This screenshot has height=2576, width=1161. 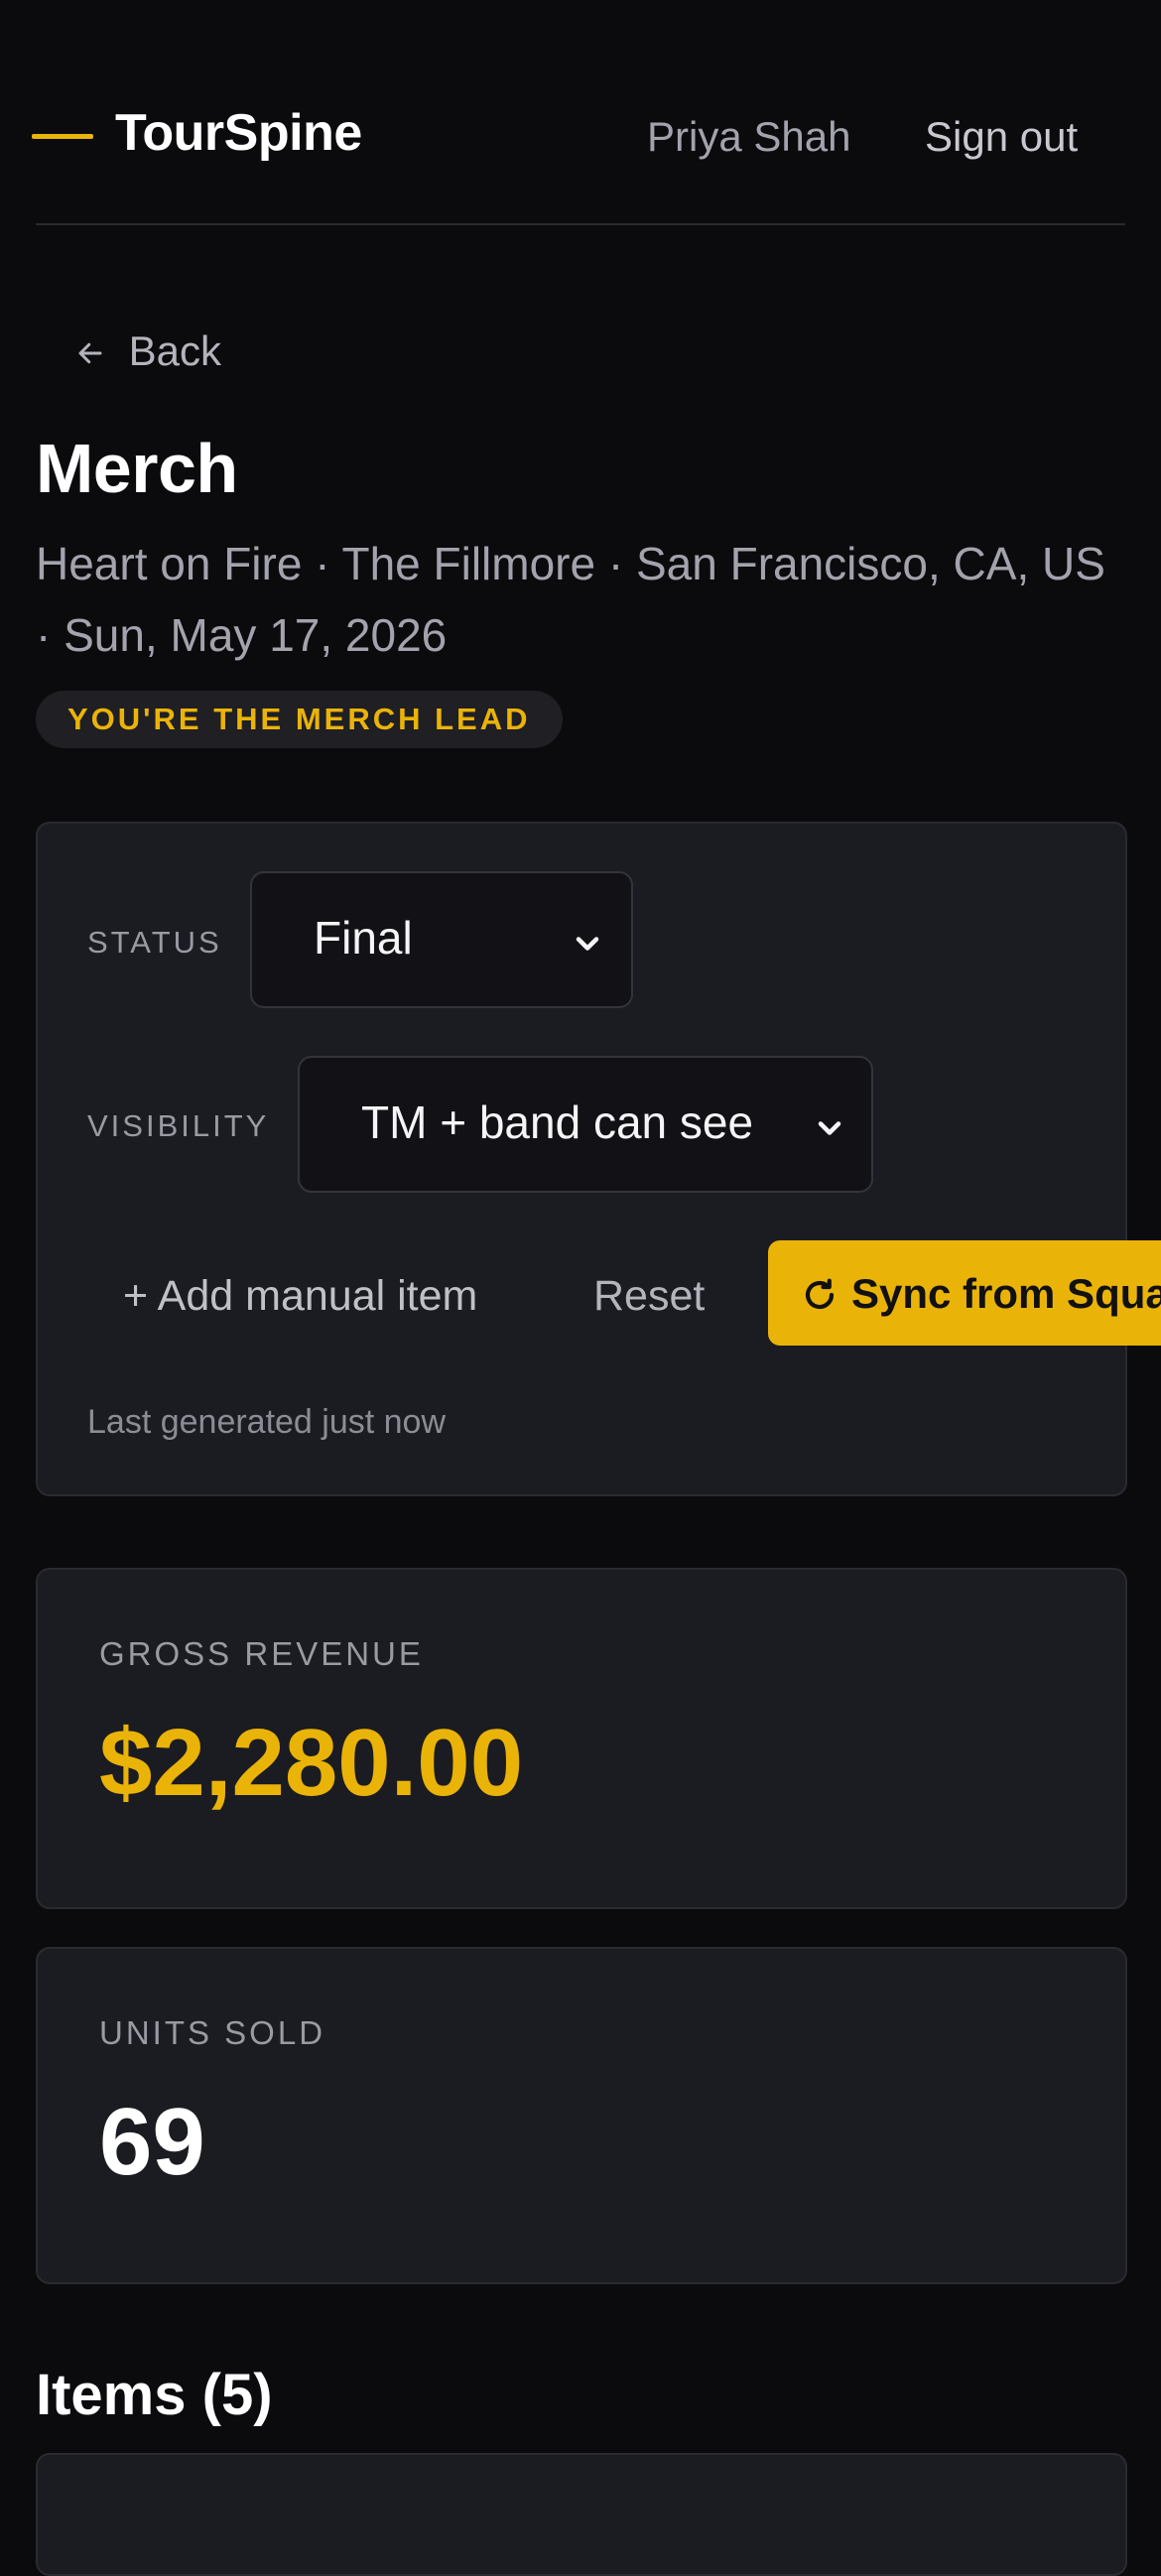 What do you see at coordinates (820, 1293) in the screenshot?
I see `refresh-icon` at bounding box center [820, 1293].